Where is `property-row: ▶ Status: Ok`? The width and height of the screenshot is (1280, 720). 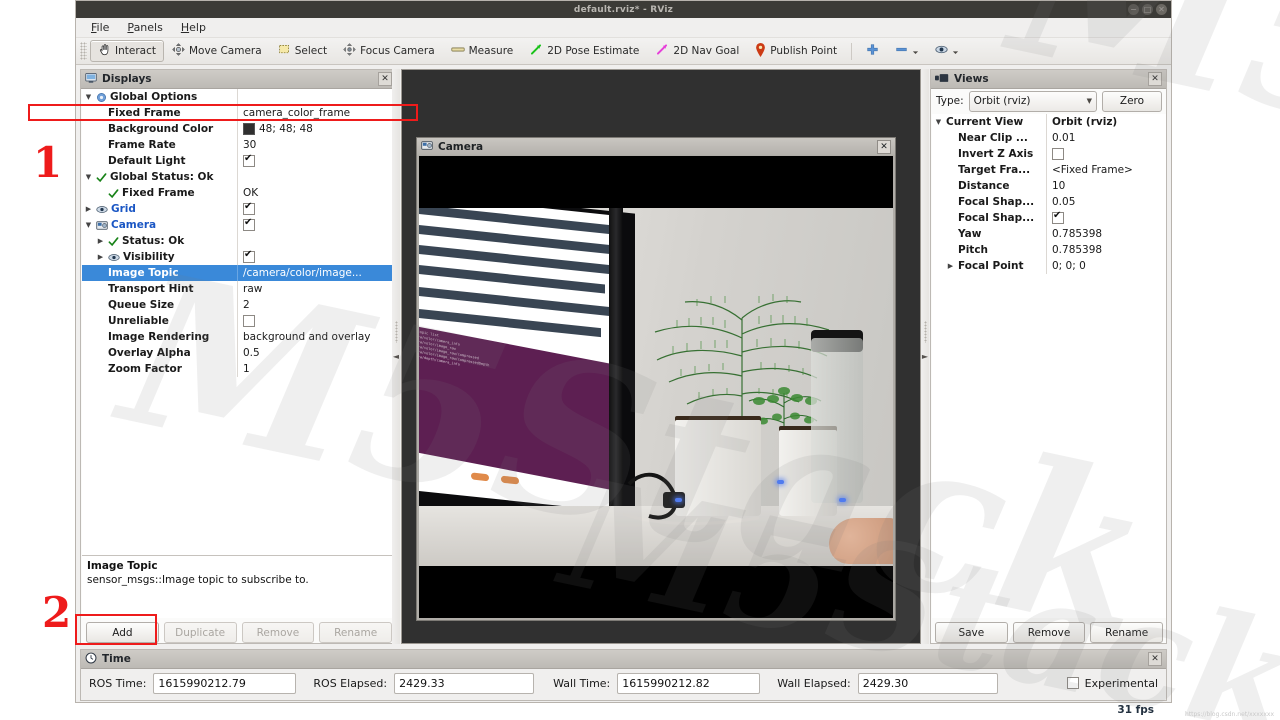
property-row: ▶ Status: Ok is located at coordinates (239, 241).